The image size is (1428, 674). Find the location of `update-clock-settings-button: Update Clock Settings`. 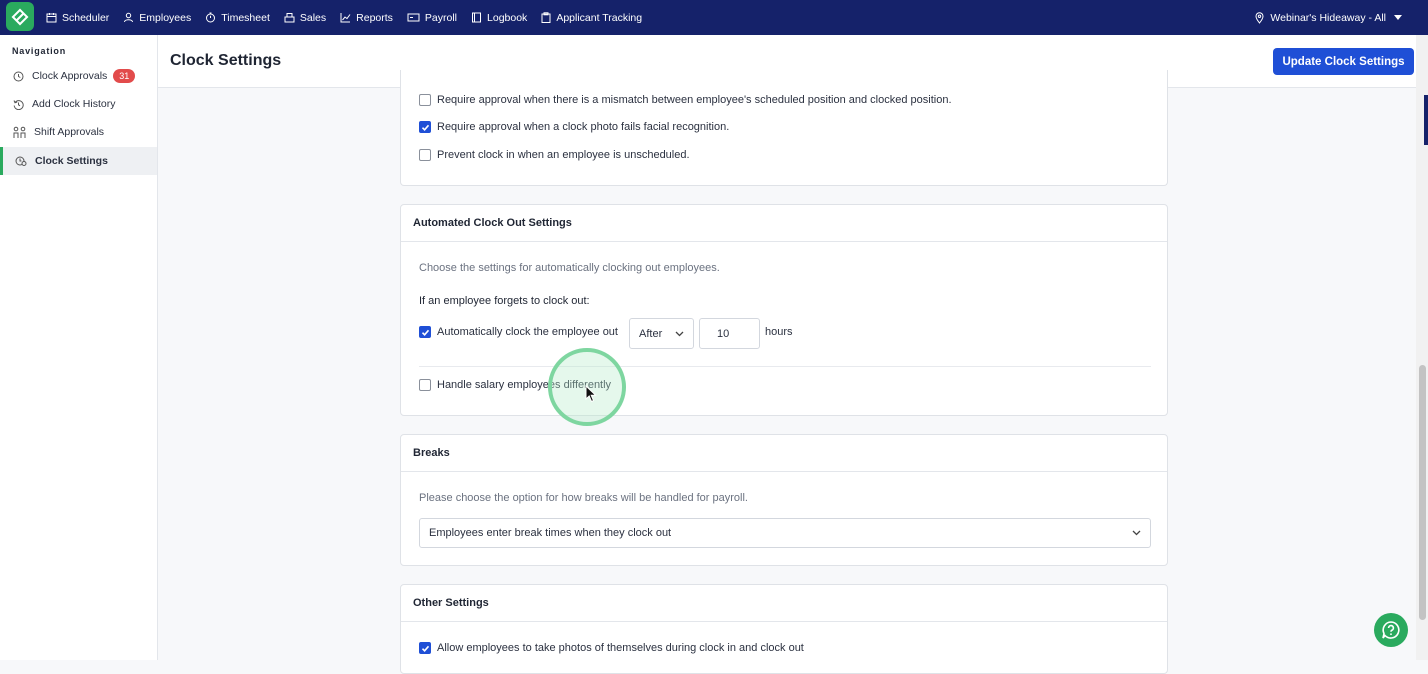

update-clock-settings-button: Update Clock Settings is located at coordinates (1343, 61).